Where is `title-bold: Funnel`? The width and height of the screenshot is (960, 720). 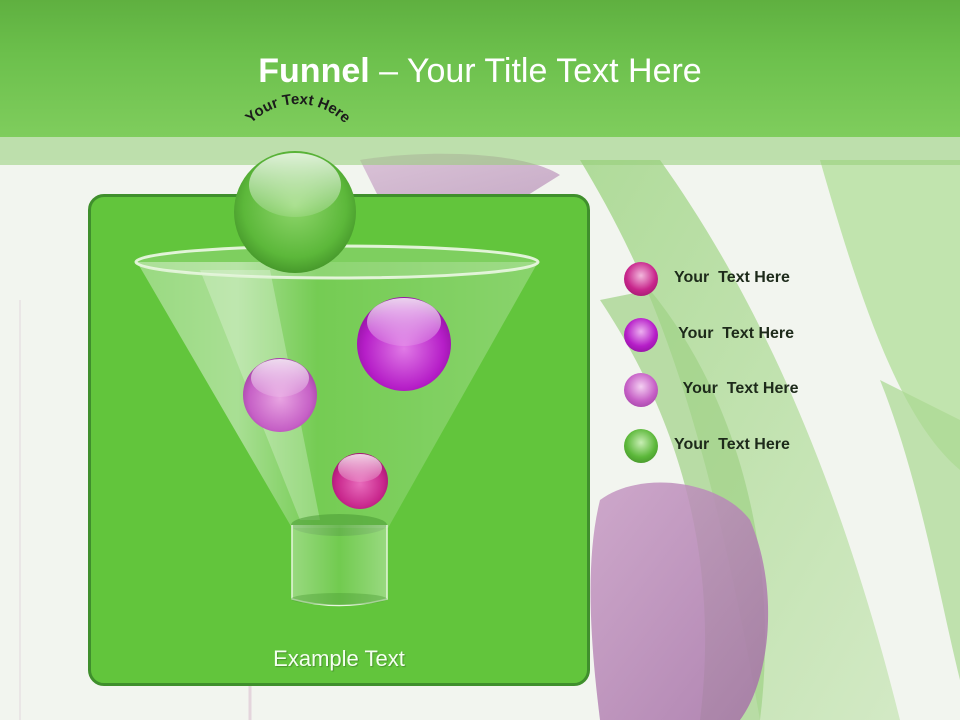 title-bold: Funnel is located at coordinates (314, 71).